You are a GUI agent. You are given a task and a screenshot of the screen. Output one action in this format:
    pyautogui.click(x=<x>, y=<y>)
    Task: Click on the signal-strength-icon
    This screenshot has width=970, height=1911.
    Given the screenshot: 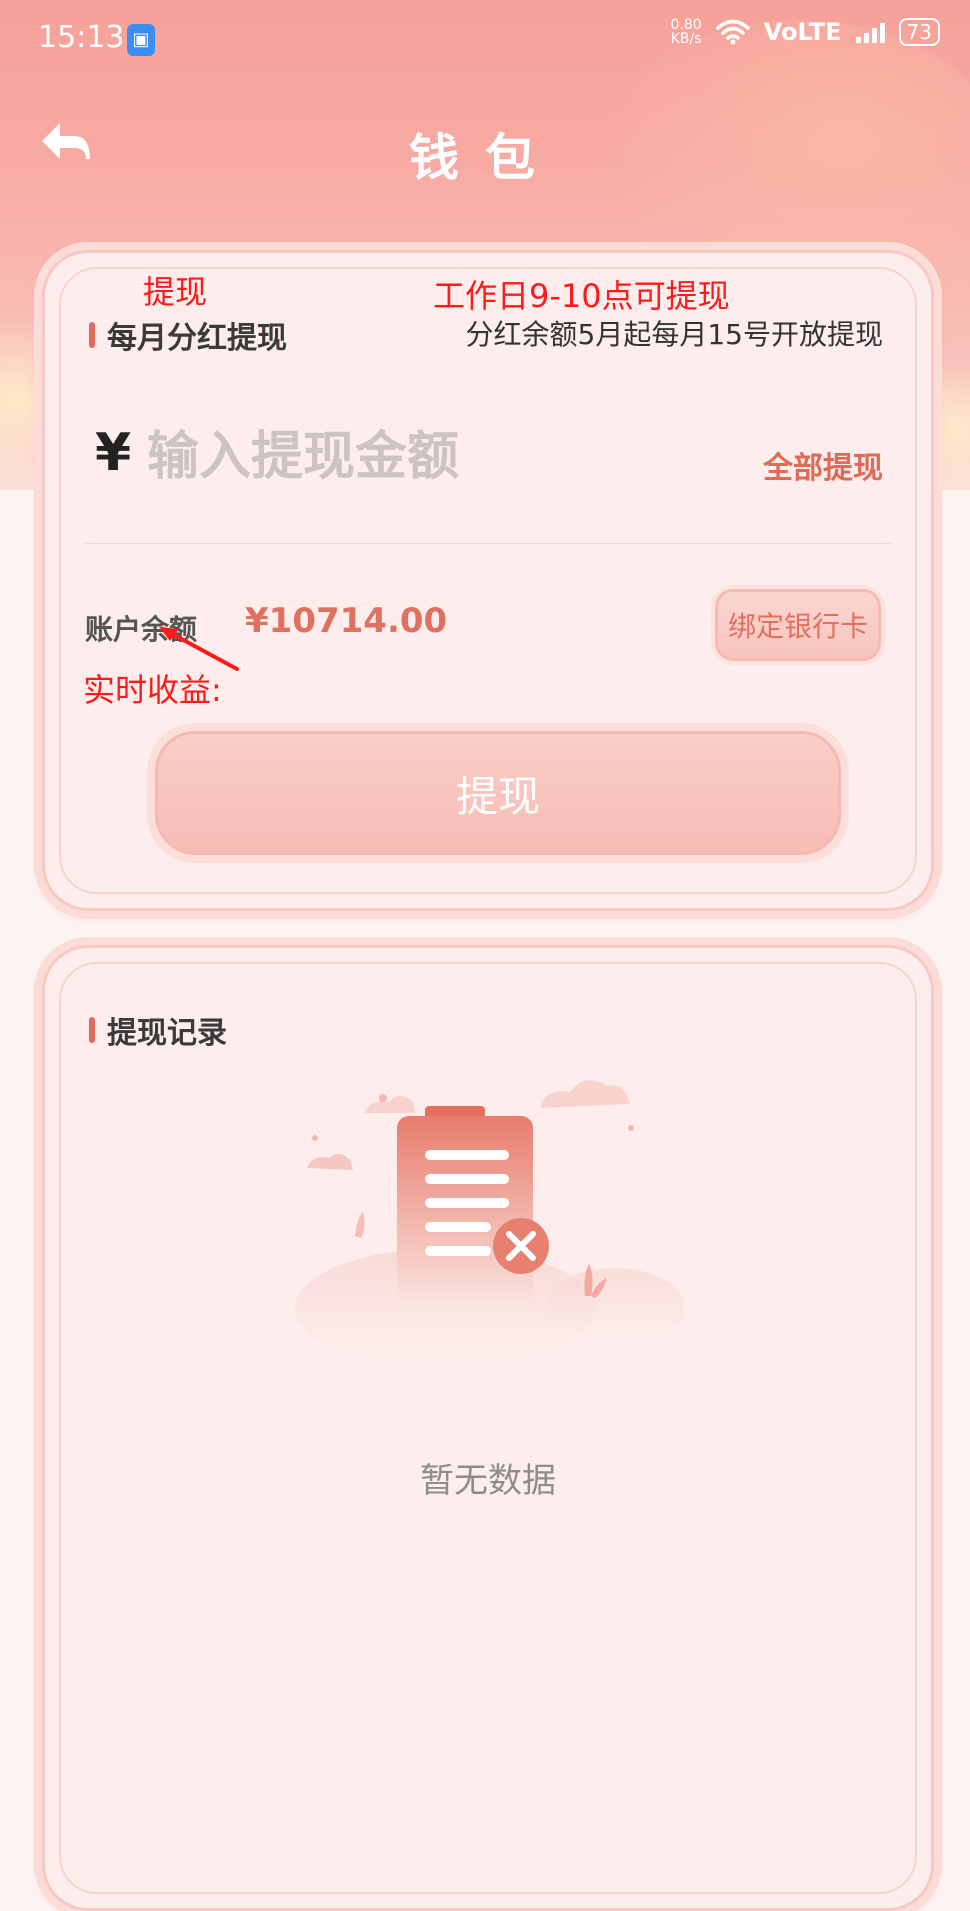 What is the action you would take?
    pyautogui.click(x=870, y=32)
    